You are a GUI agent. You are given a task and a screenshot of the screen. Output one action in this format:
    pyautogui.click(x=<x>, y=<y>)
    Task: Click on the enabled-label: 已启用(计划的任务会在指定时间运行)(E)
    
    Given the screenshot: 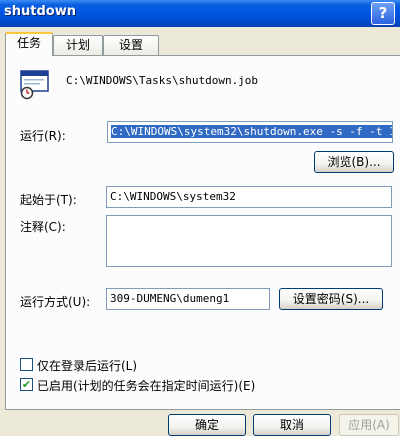 What is the action you would take?
    pyautogui.click(x=146, y=386)
    